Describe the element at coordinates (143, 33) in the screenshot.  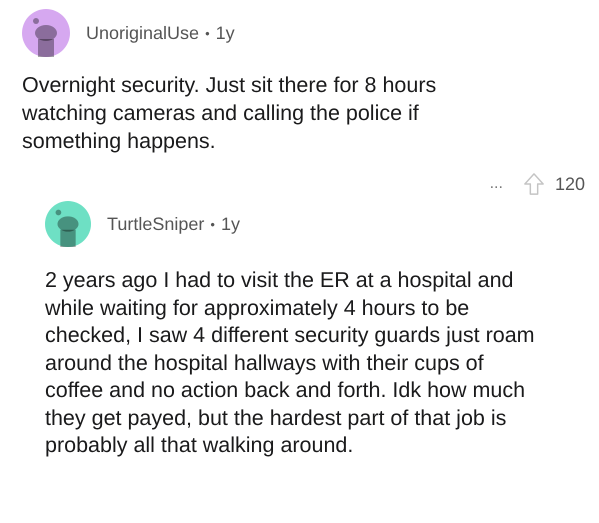
I see `username: UnoriginalUse` at that location.